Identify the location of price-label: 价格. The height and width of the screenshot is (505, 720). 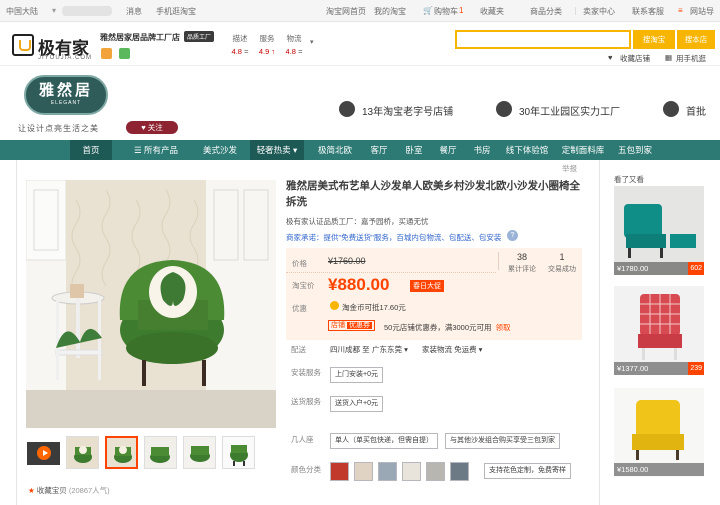
(299, 263).